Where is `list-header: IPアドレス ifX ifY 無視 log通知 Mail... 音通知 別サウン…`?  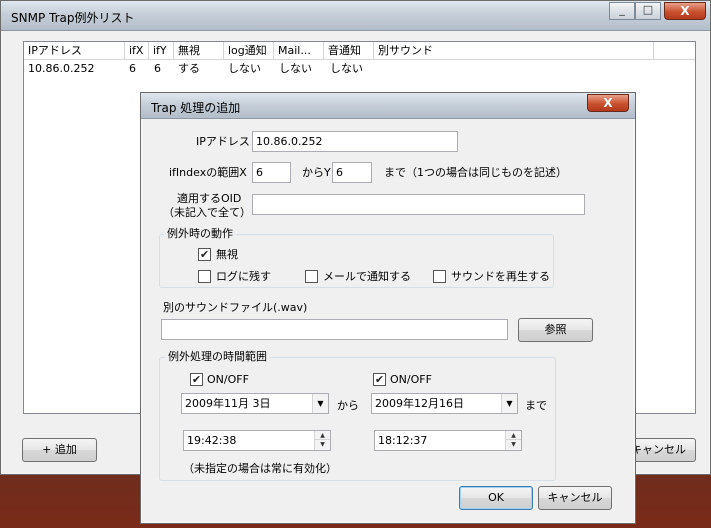 list-header: IPアドレス ifX ifY 無視 log通知 Mail... 音通知 別サウン… is located at coordinates (359, 51).